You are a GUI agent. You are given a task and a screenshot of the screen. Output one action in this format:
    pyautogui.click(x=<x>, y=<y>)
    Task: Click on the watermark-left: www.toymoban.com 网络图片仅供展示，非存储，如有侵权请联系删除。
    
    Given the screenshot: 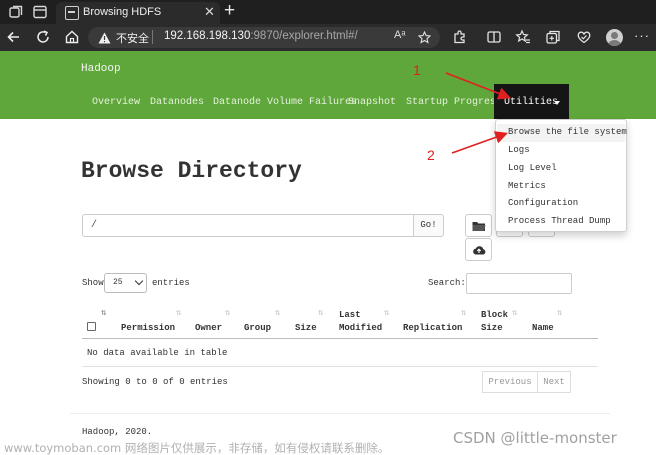 What is the action you would take?
    pyautogui.click(x=197, y=448)
    